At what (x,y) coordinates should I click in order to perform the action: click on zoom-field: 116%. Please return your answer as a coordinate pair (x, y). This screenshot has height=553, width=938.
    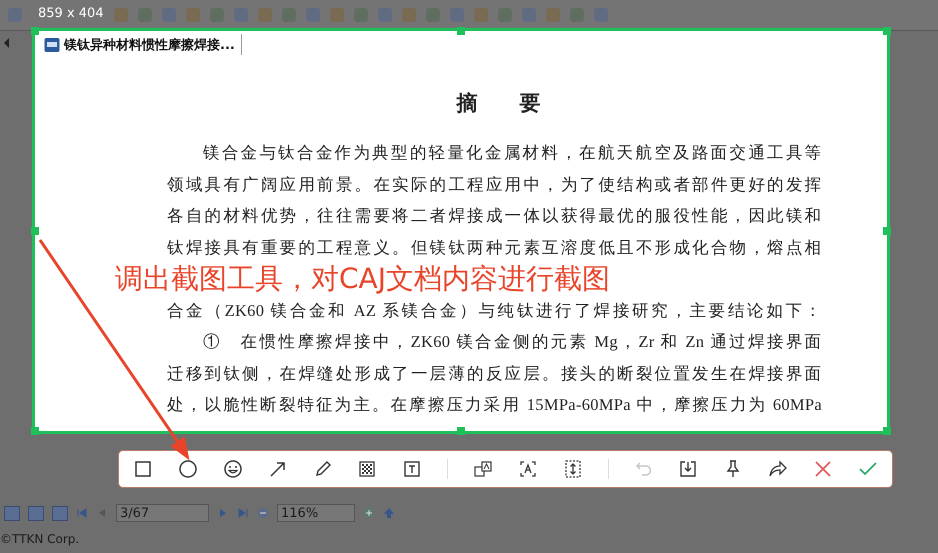
    Looking at the image, I should click on (316, 513).